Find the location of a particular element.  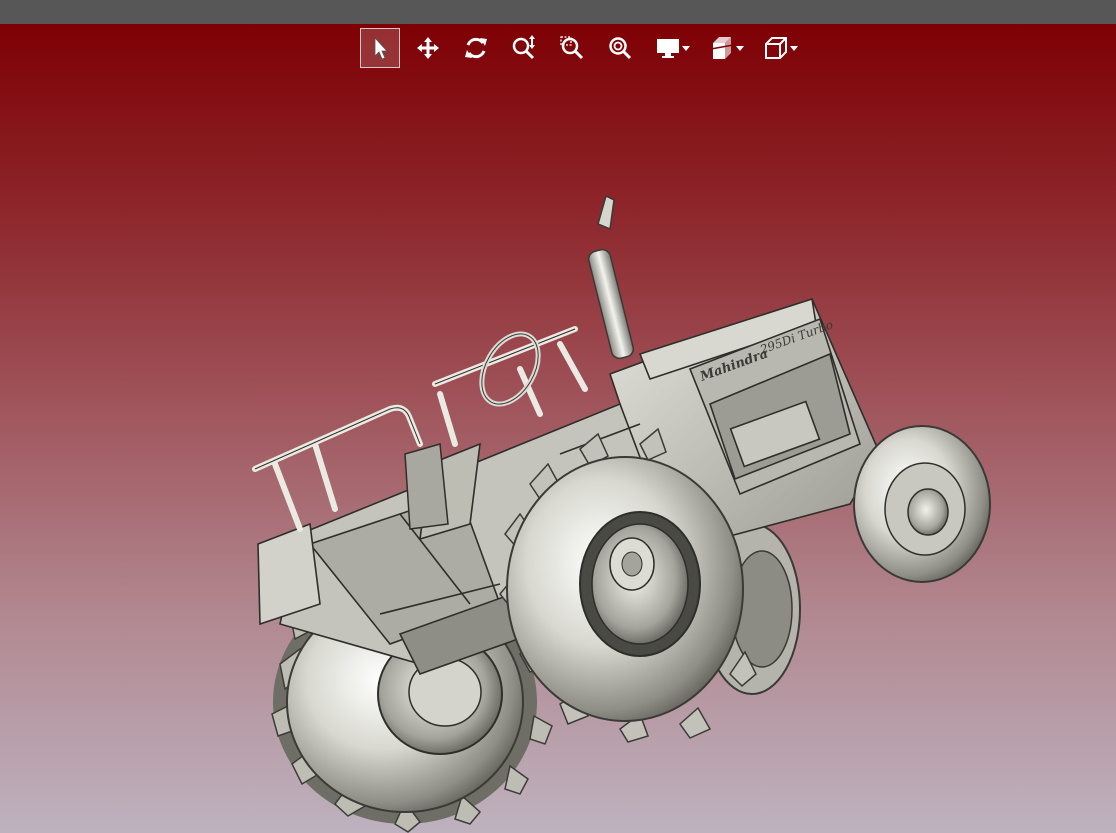

view-cube-dropdown is located at coordinates (777, 48).